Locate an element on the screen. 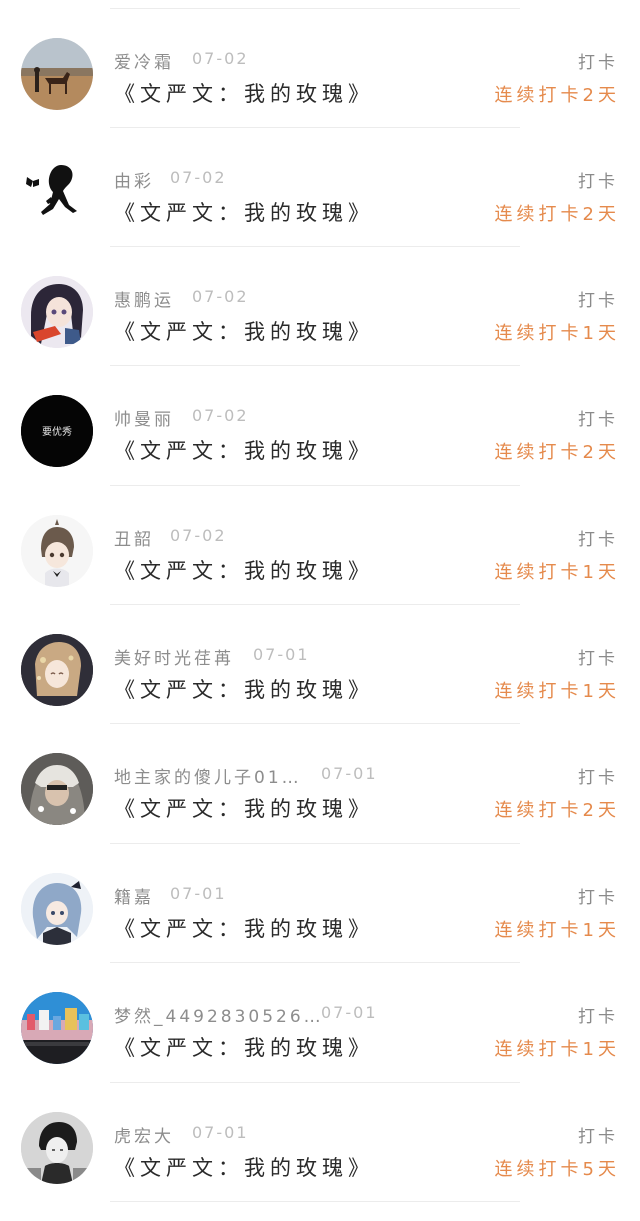 Image resolution: width=640 pixels, height=1221 pixels. black-text-avatar-icon: 要优秀 is located at coordinates (57, 431).